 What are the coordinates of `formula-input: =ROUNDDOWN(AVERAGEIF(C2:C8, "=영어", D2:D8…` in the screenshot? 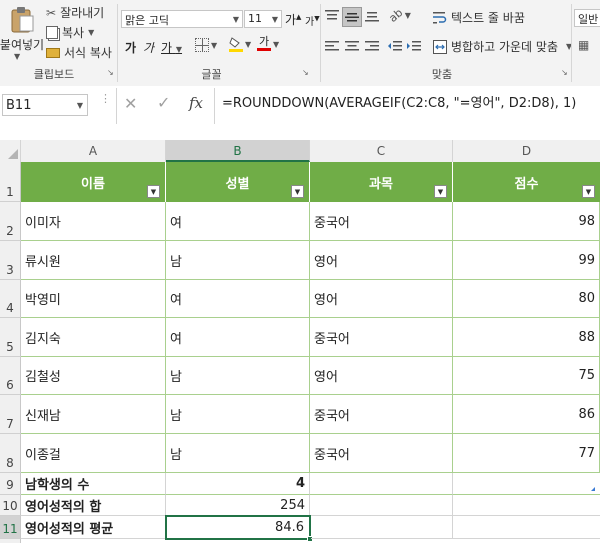 It's located at (409, 104).